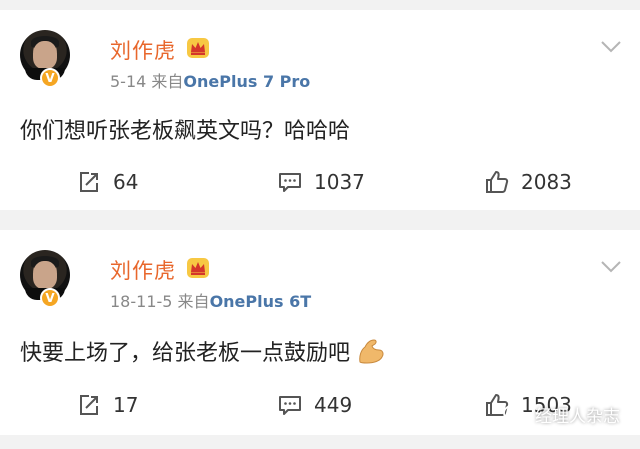  I want to click on source-device: OnePlus 7 Pro, so click(246, 81).